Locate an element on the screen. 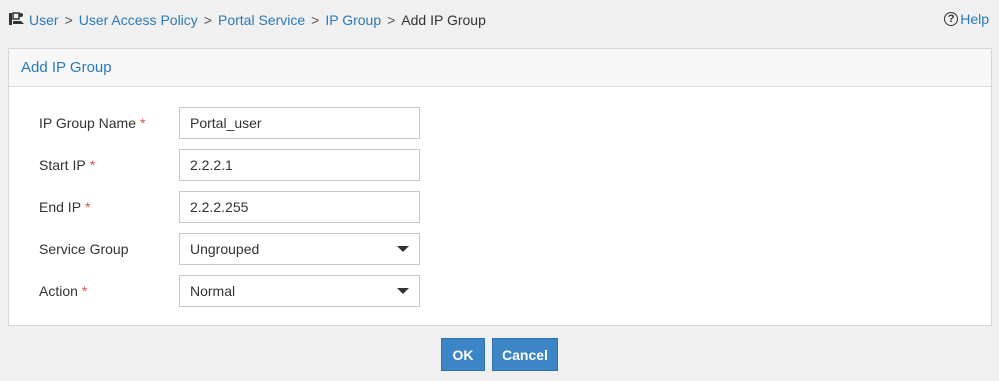 Image resolution: width=999 pixels, height=381 pixels. breadcrumb-current: Add IP Group is located at coordinates (443, 20).